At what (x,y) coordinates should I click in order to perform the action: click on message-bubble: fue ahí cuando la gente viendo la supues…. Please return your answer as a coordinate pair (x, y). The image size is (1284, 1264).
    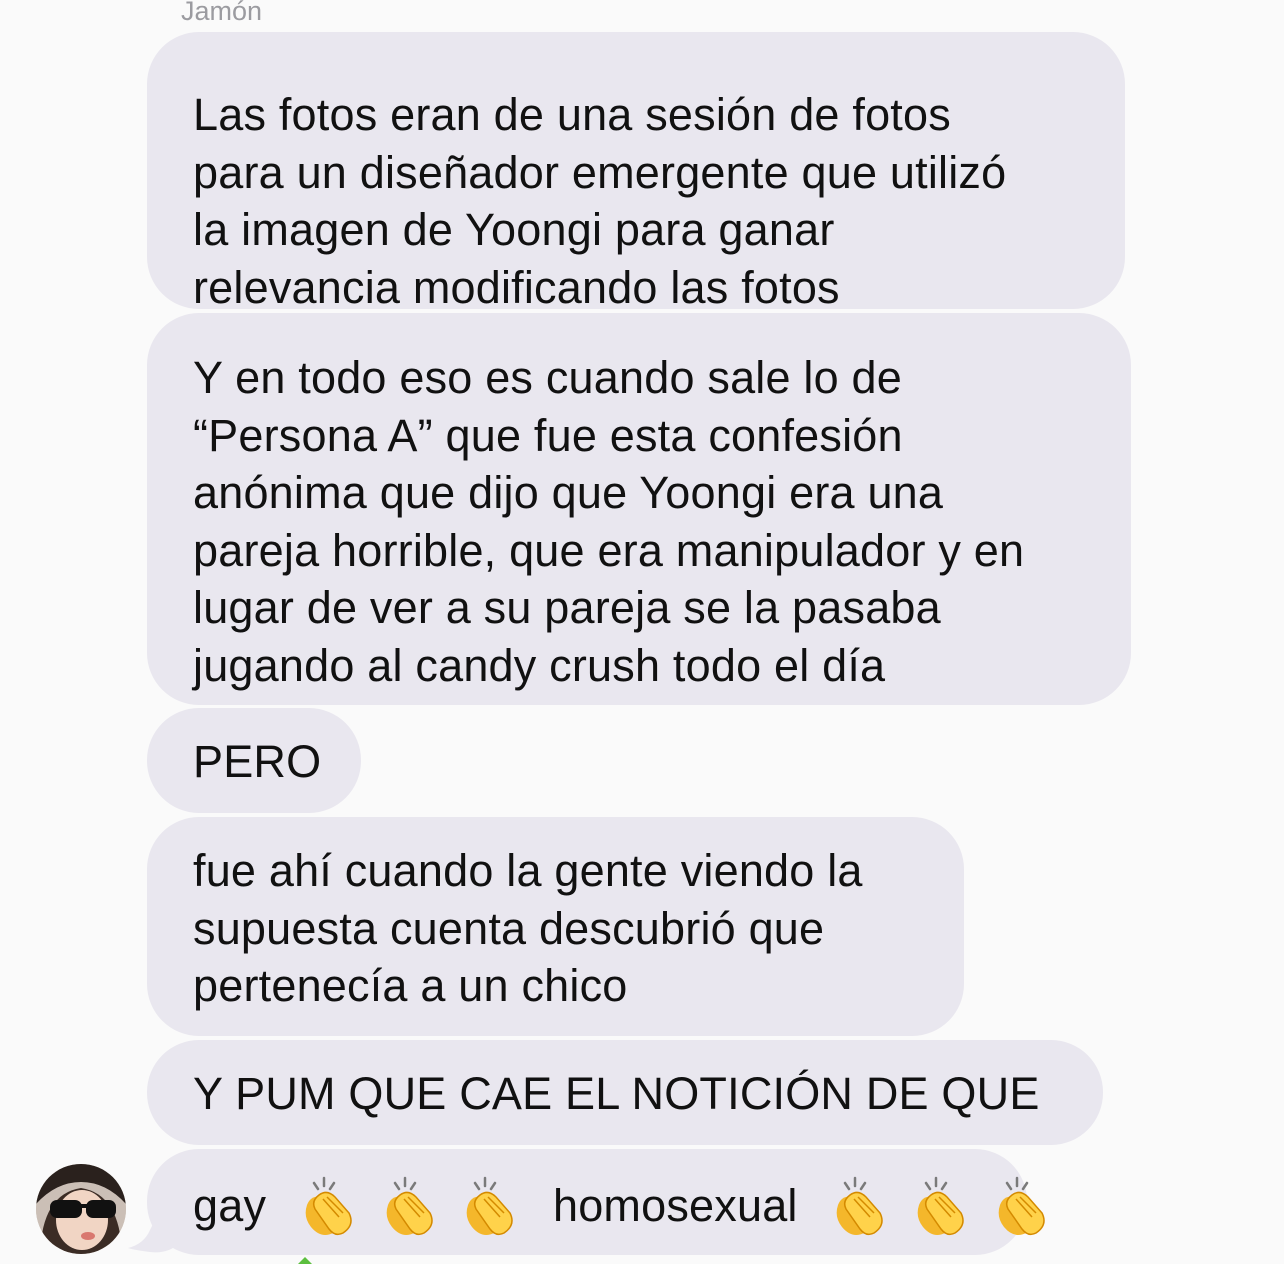
    Looking at the image, I should click on (555, 926).